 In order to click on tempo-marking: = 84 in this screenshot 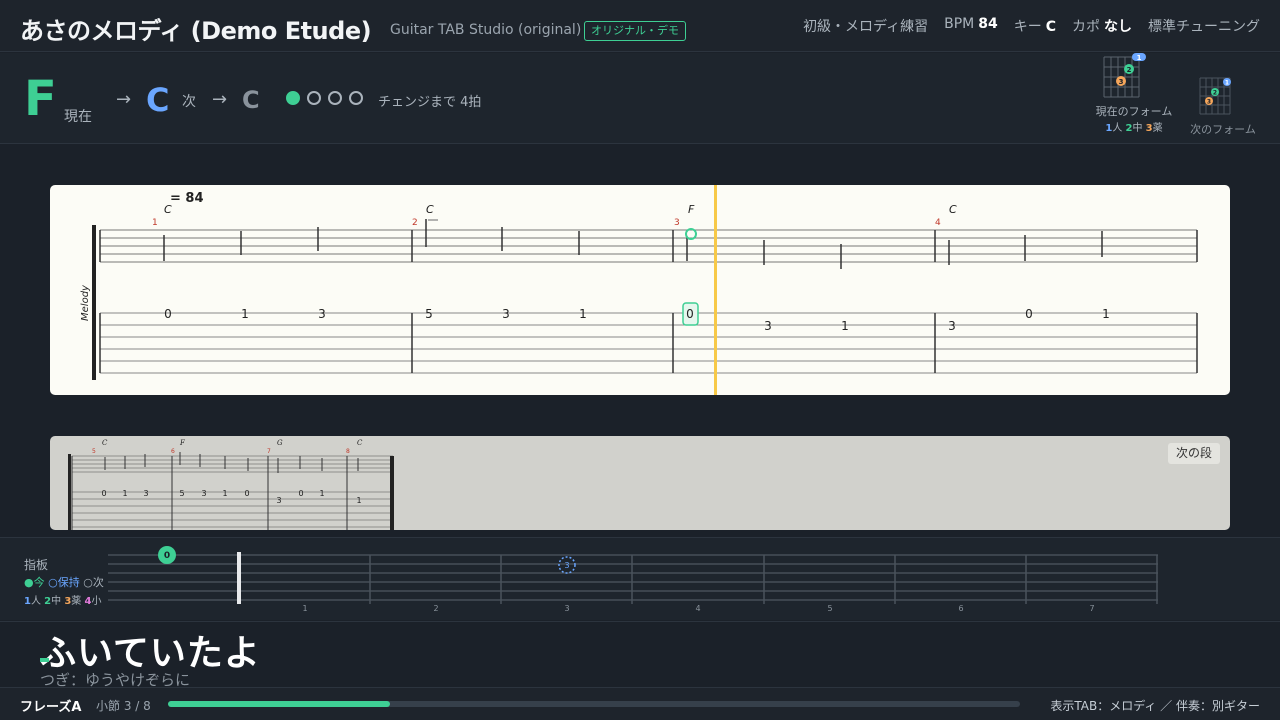, I will do `click(187, 198)`.